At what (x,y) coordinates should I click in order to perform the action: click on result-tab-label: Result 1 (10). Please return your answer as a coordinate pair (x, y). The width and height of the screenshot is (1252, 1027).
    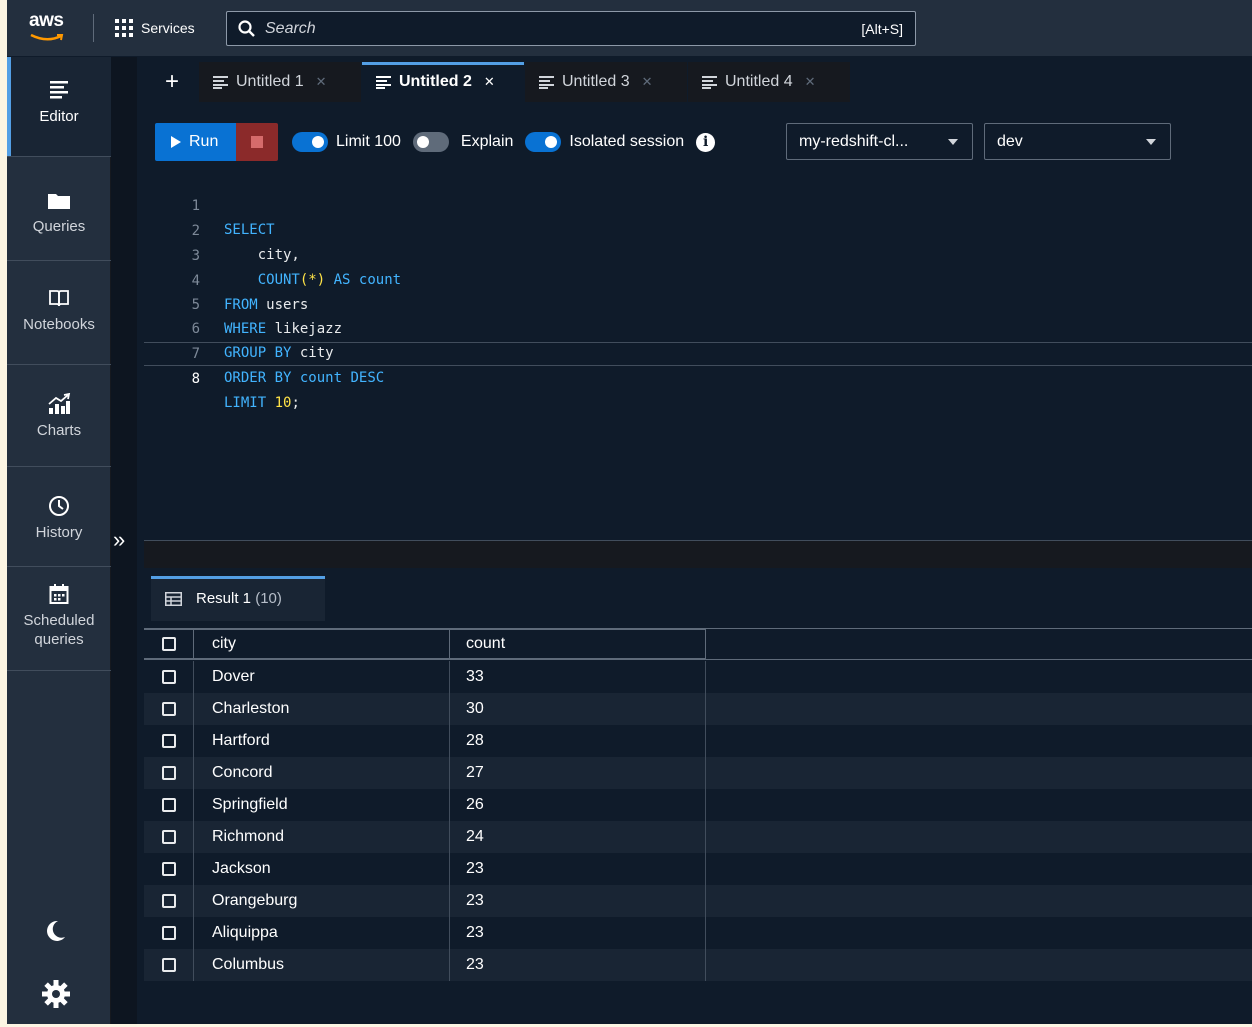
    Looking at the image, I should click on (239, 598).